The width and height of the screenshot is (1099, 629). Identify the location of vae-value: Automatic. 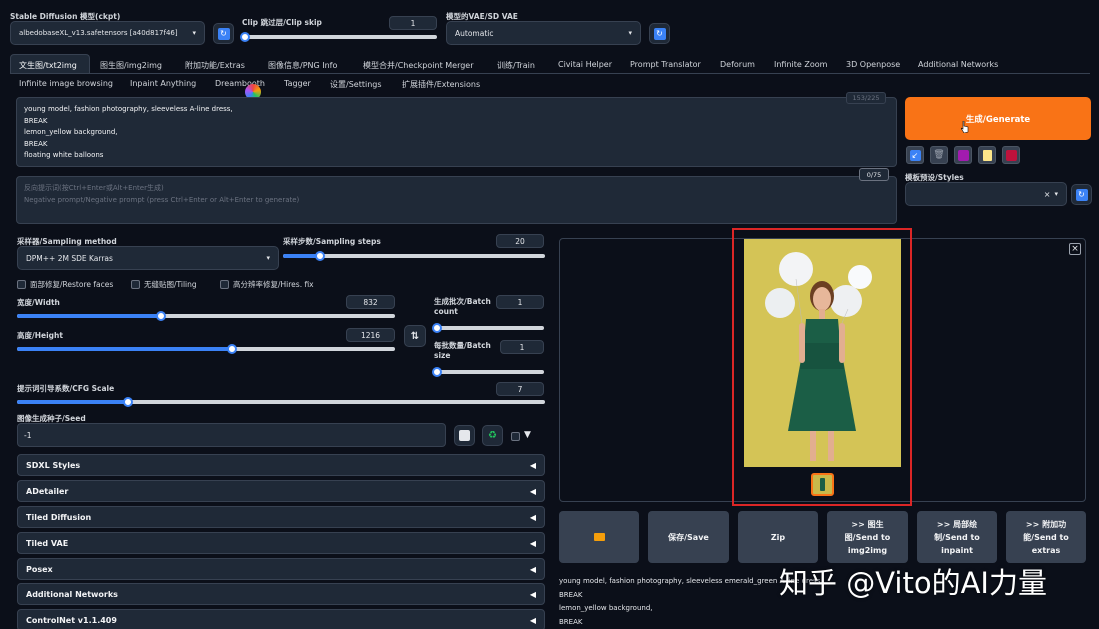
(474, 33).